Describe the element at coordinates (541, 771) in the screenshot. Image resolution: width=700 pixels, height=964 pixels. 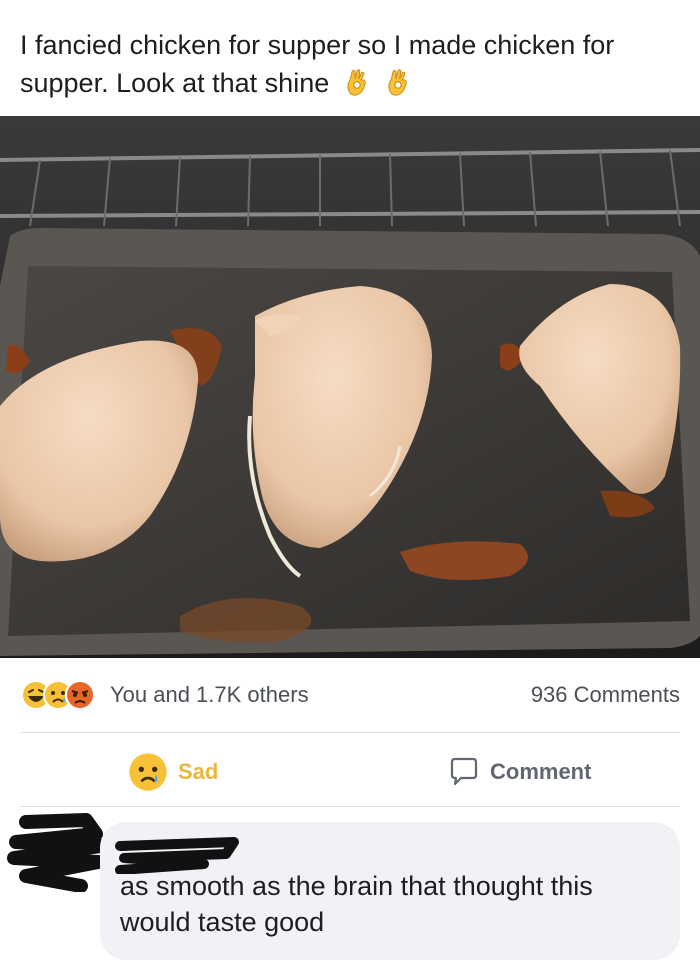
I see `comment-label: Comment` at that location.